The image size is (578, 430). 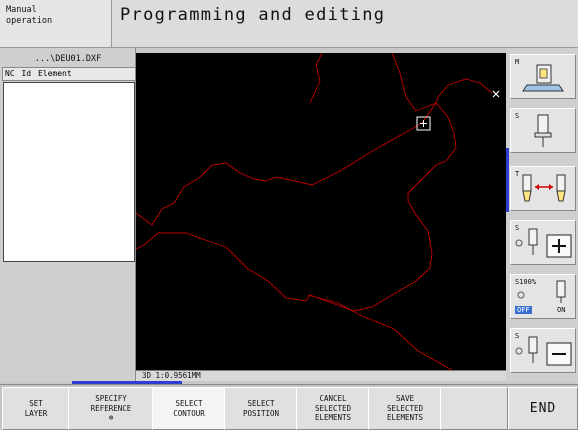 What do you see at coordinates (333, 408) in the screenshot?
I see `cancel-selected-elements-softkey: CANCEL SELECTED ELEMENTS` at bounding box center [333, 408].